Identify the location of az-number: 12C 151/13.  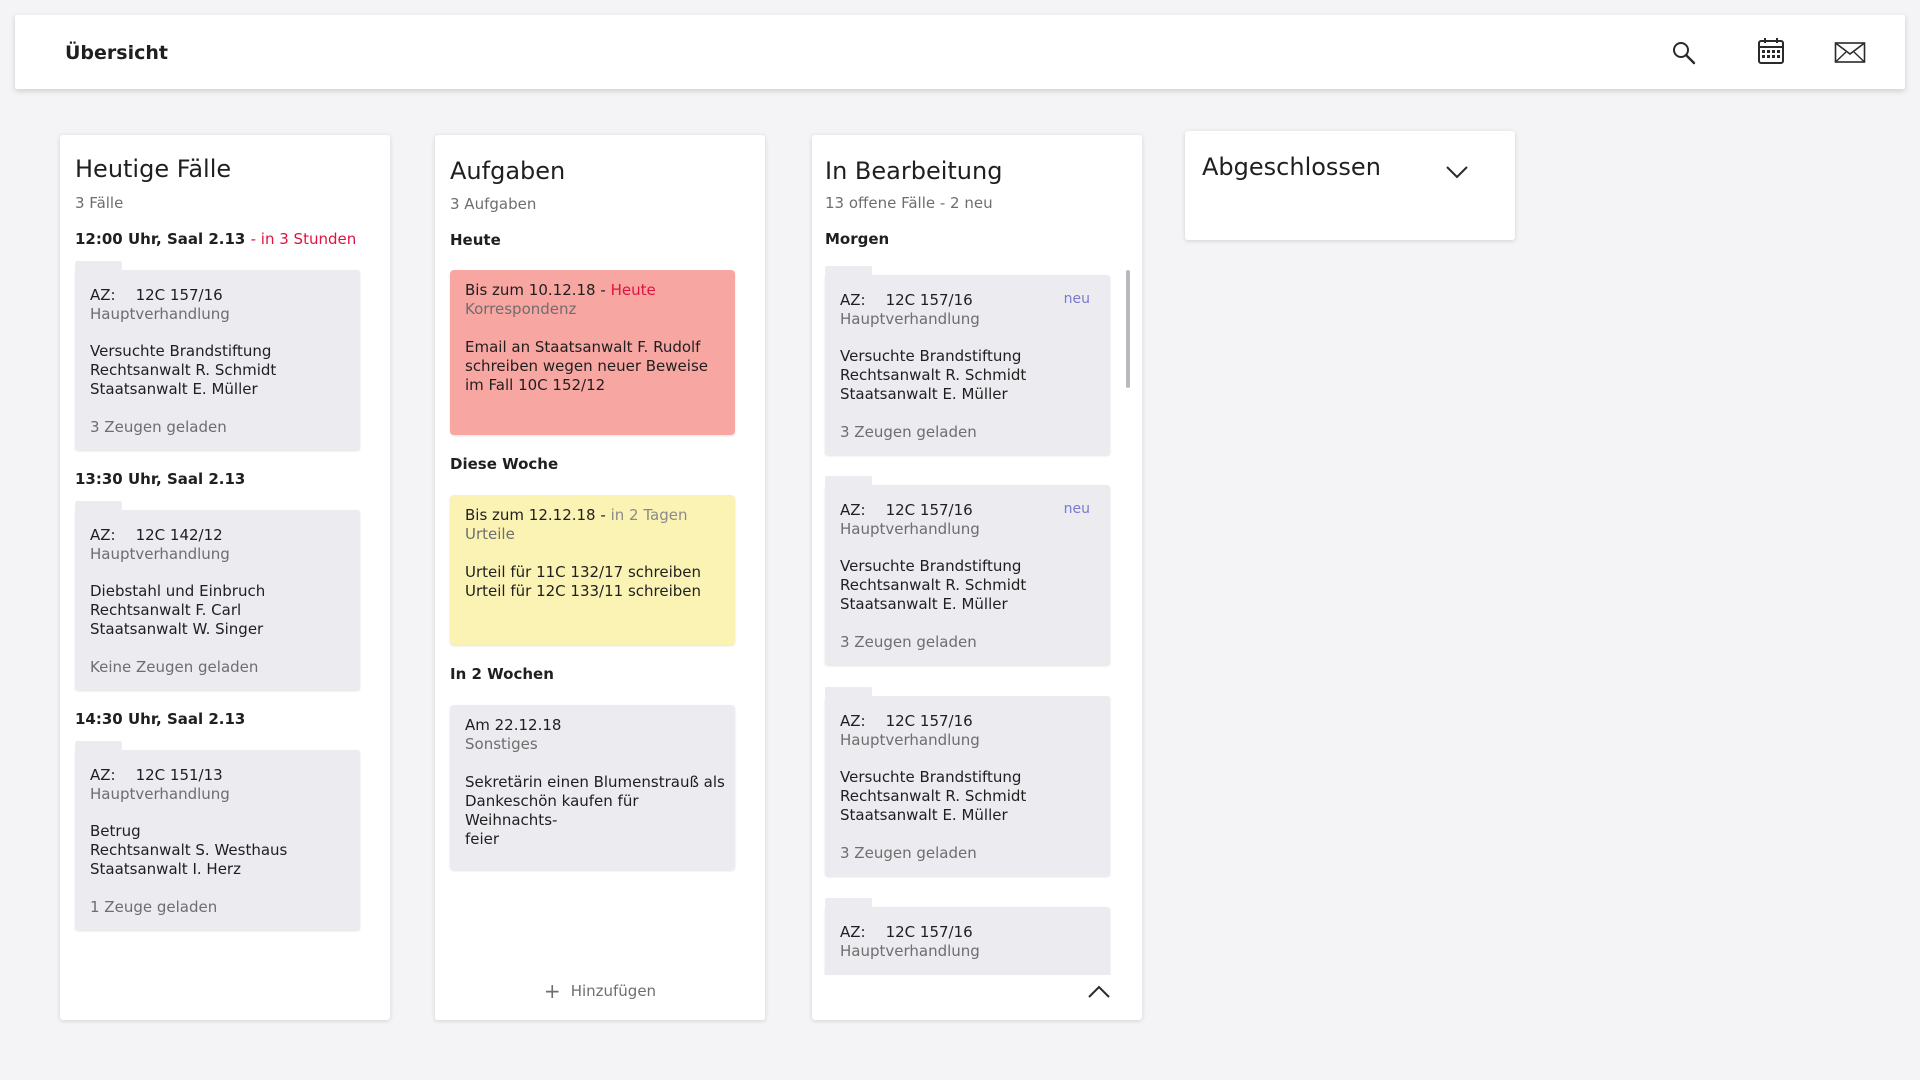
(179, 775).